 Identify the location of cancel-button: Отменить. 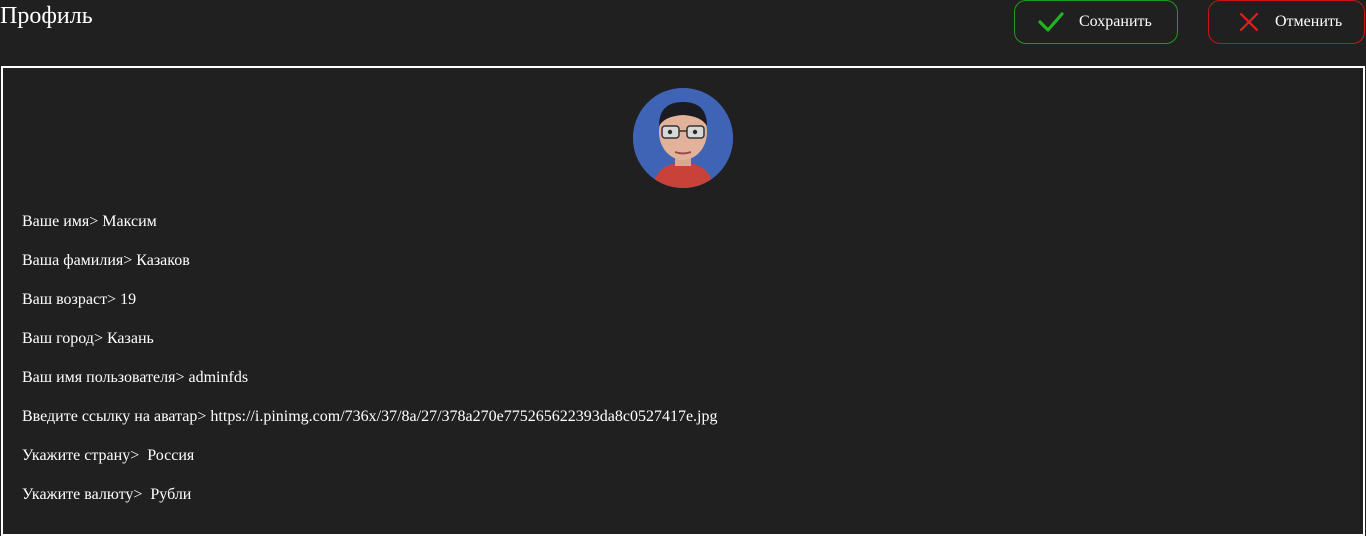
(1286, 22).